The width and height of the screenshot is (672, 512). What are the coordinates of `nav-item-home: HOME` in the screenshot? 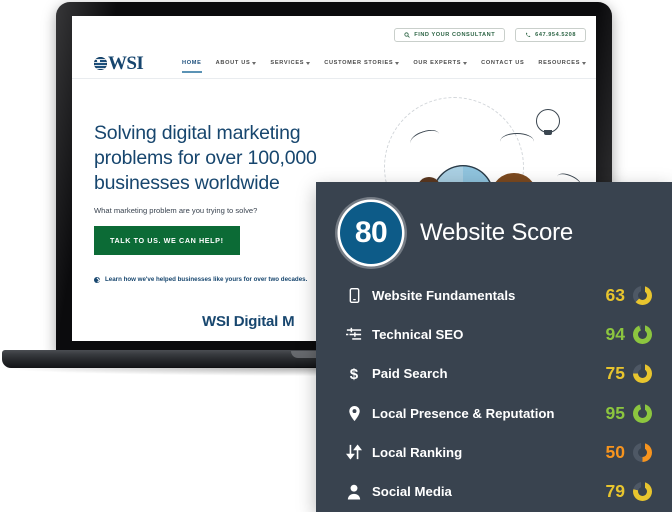 It's located at (192, 66).